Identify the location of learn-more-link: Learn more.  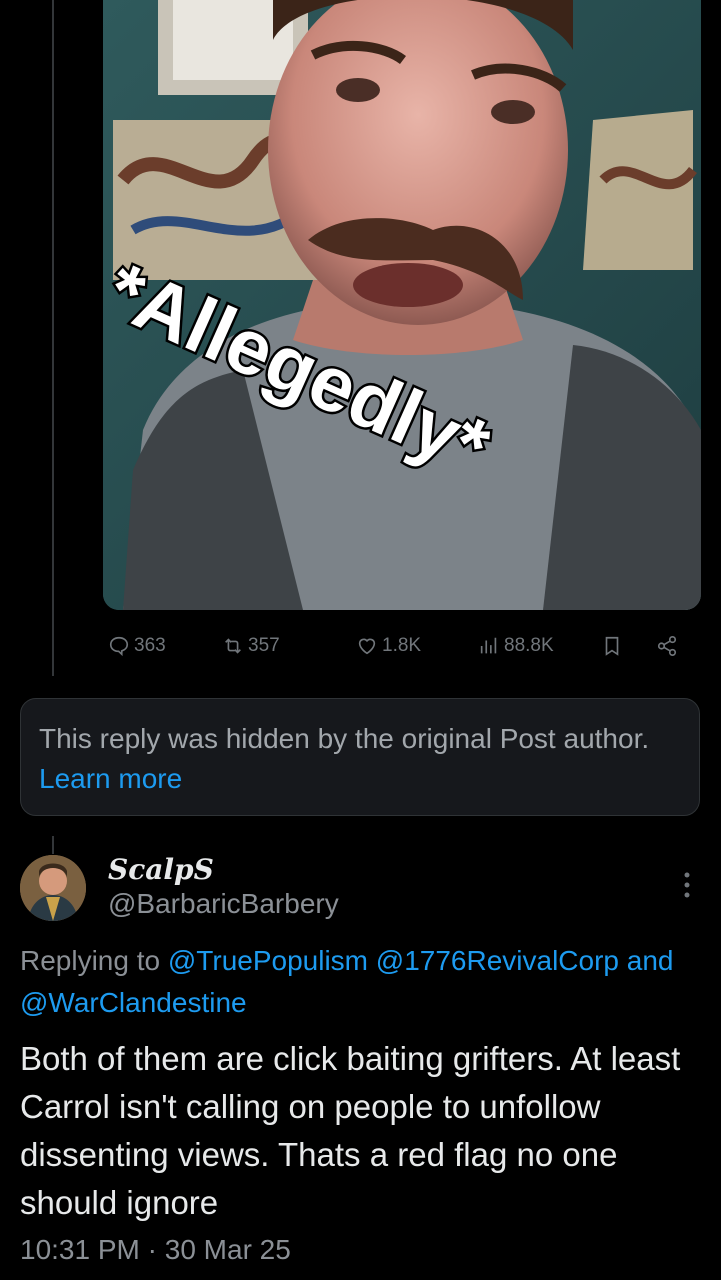
(110, 778).